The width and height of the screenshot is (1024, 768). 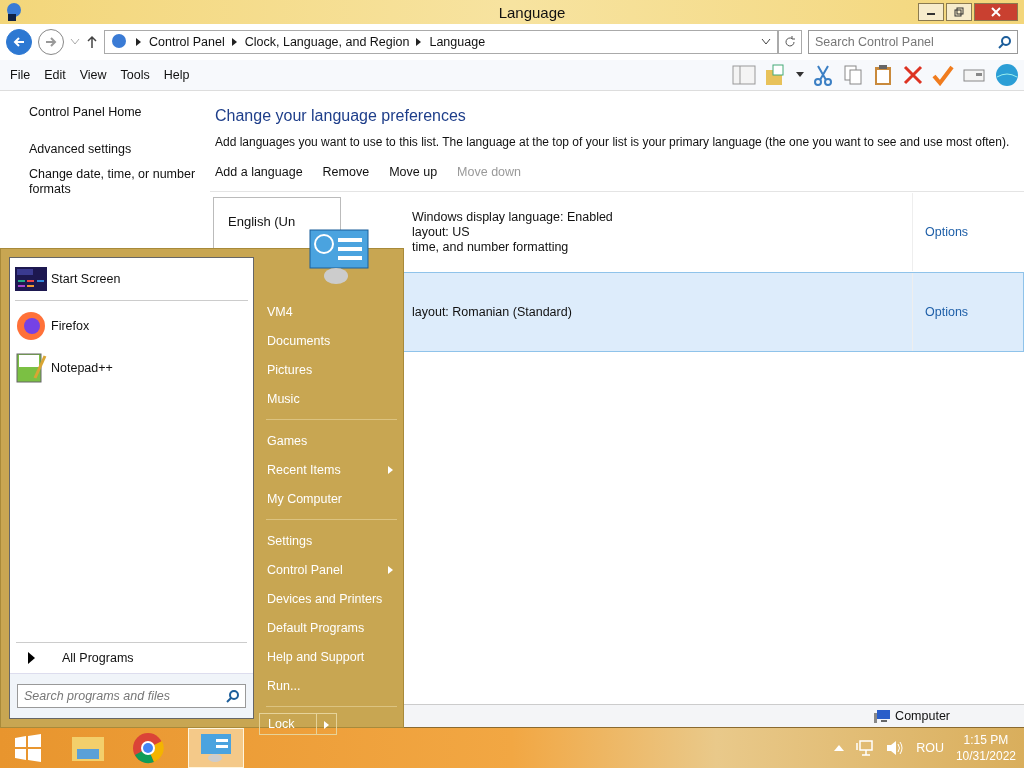 What do you see at coordinates (744, 75) in the screenshot?
I see `layout-icon` at bounding box center [744, 75].